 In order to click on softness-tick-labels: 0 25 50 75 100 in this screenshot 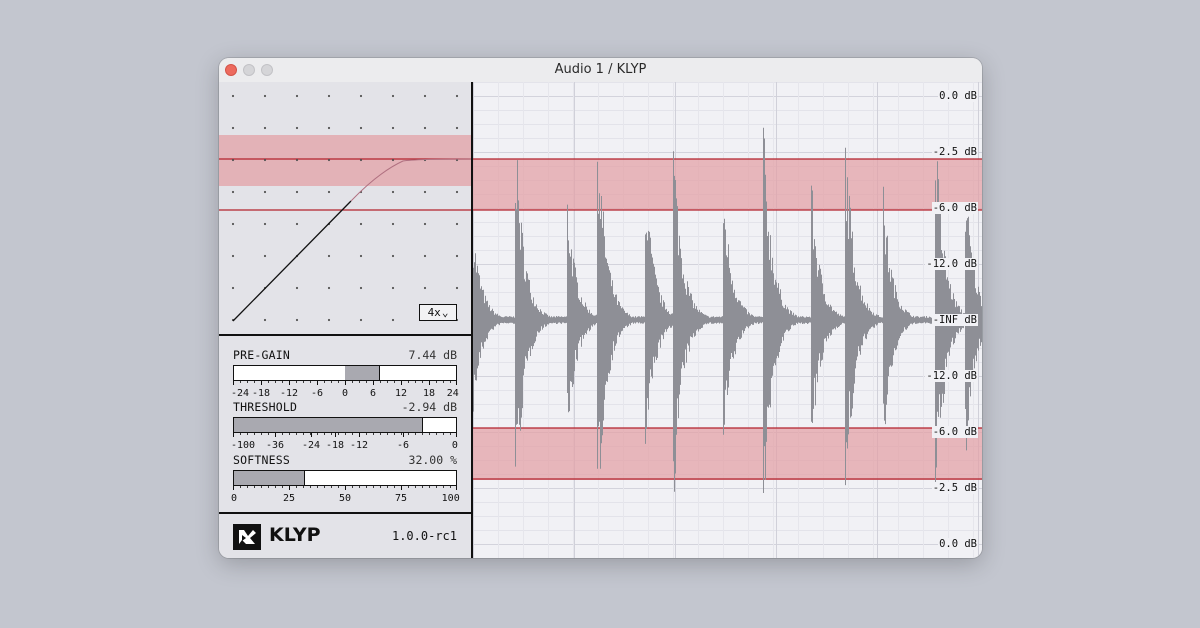, I will do `click(345, 499)`.